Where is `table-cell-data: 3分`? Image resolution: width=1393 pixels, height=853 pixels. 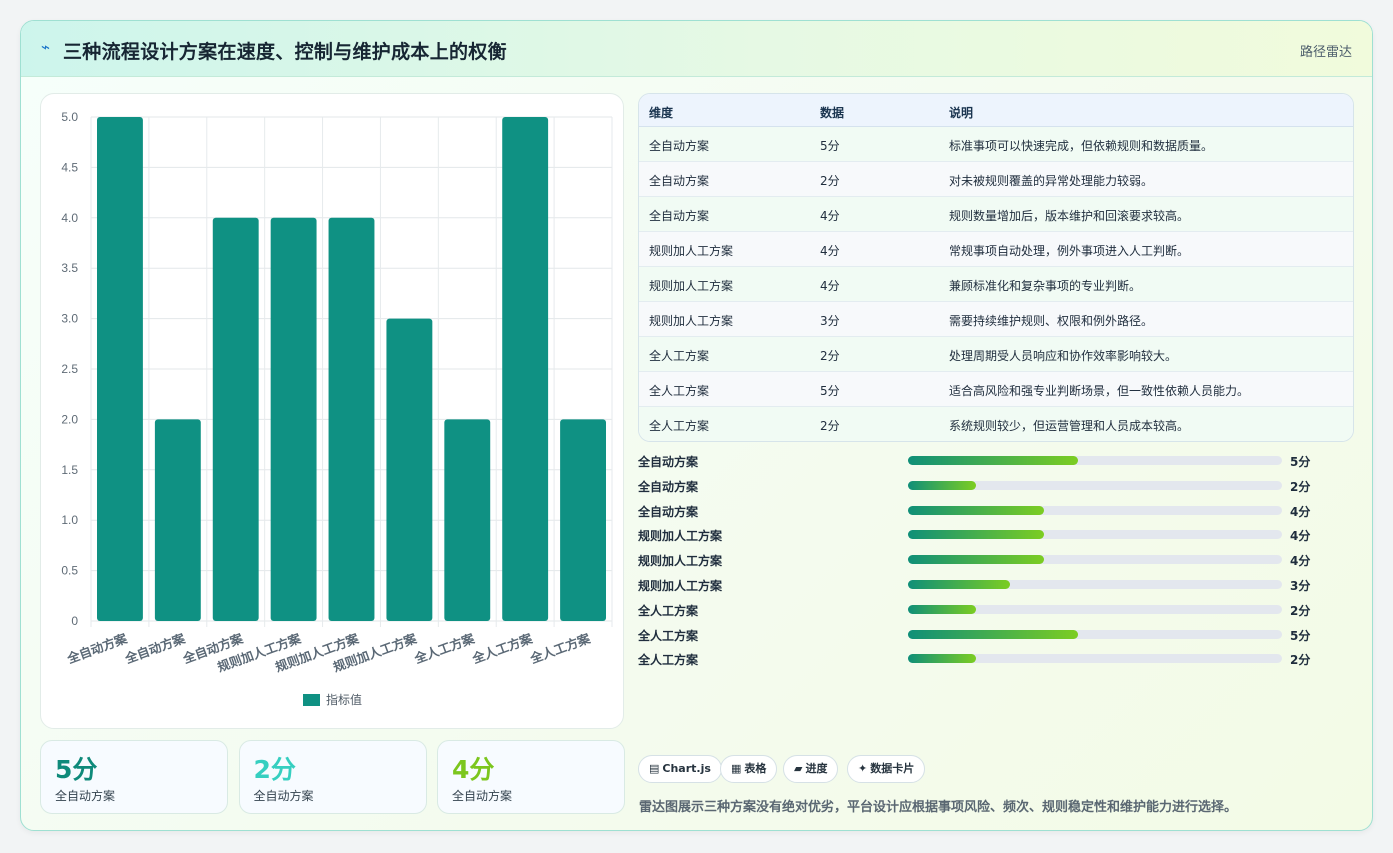
table-cell-data: 3分 is located at coordinates (830, 321).